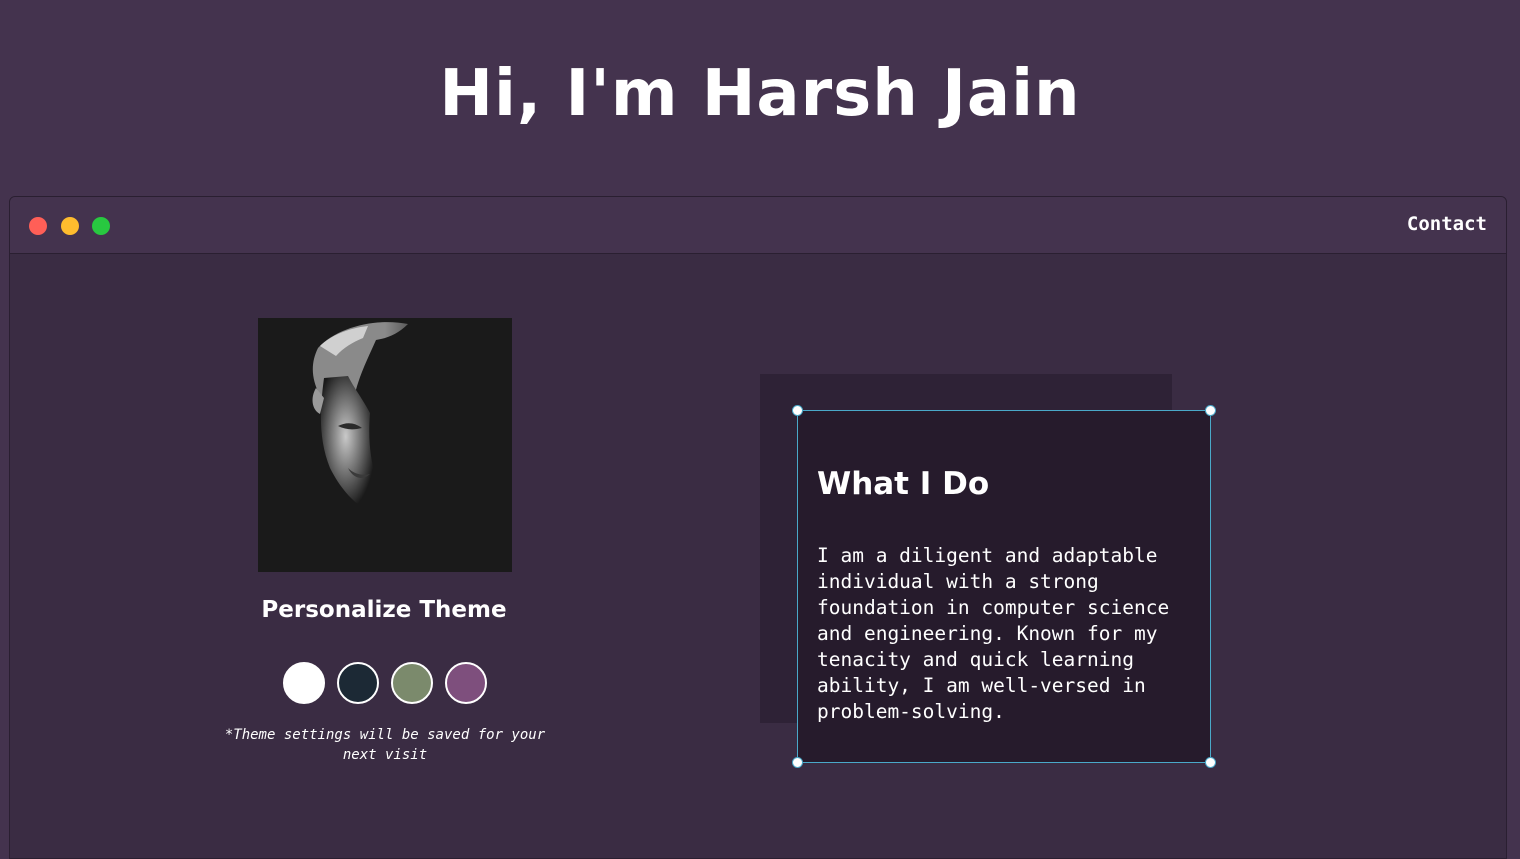 The height and width of the screenshot is (859, 1520). I want to click on page-title: Hi, I'm Harsh Jain, so click(760, 94).